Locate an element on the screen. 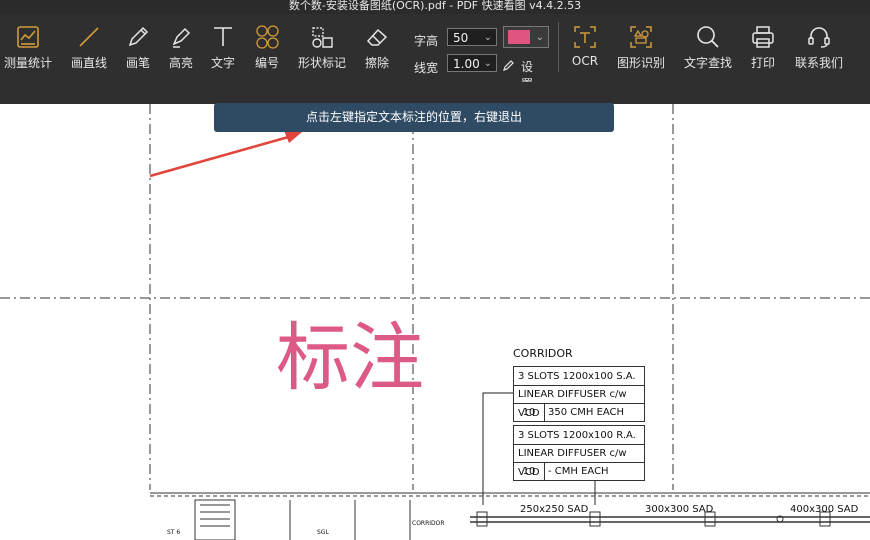 Image resolution: width=870 pixels, height=540 pixels. line-width-label: 线宽 is located at coordinates (426, 68).